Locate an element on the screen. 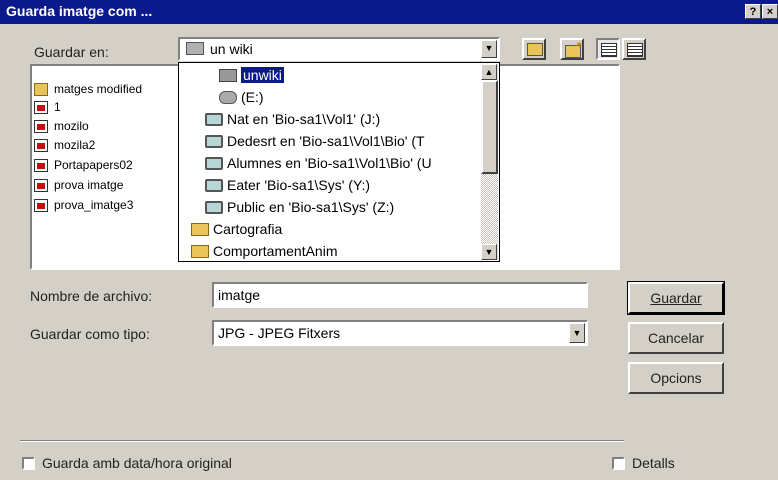  dropdown-item: unwiki is located at coordinates (251, 75).